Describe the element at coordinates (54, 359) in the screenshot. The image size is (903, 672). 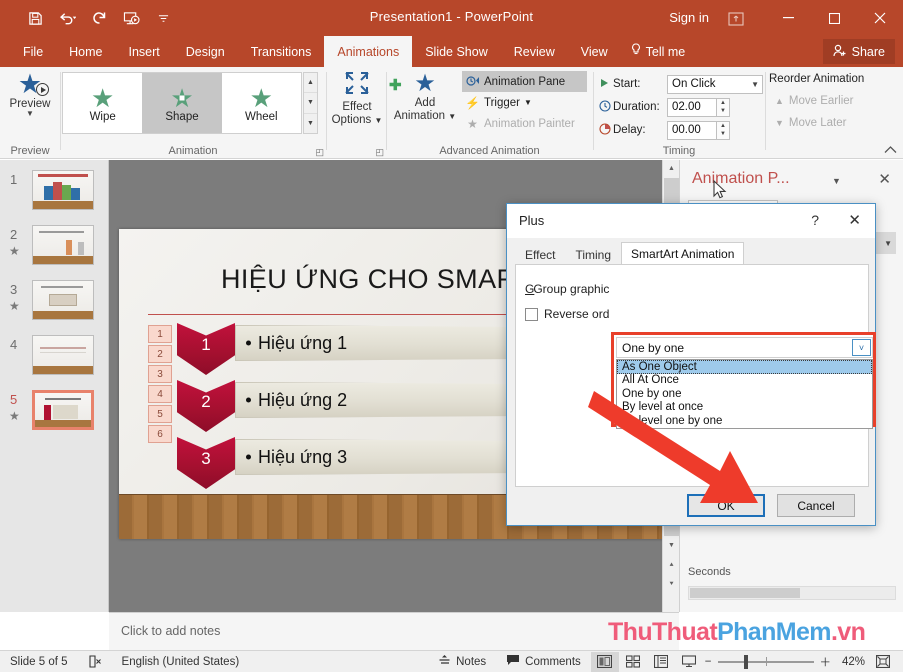
I see `slide-thumb-4: 4` at that location.